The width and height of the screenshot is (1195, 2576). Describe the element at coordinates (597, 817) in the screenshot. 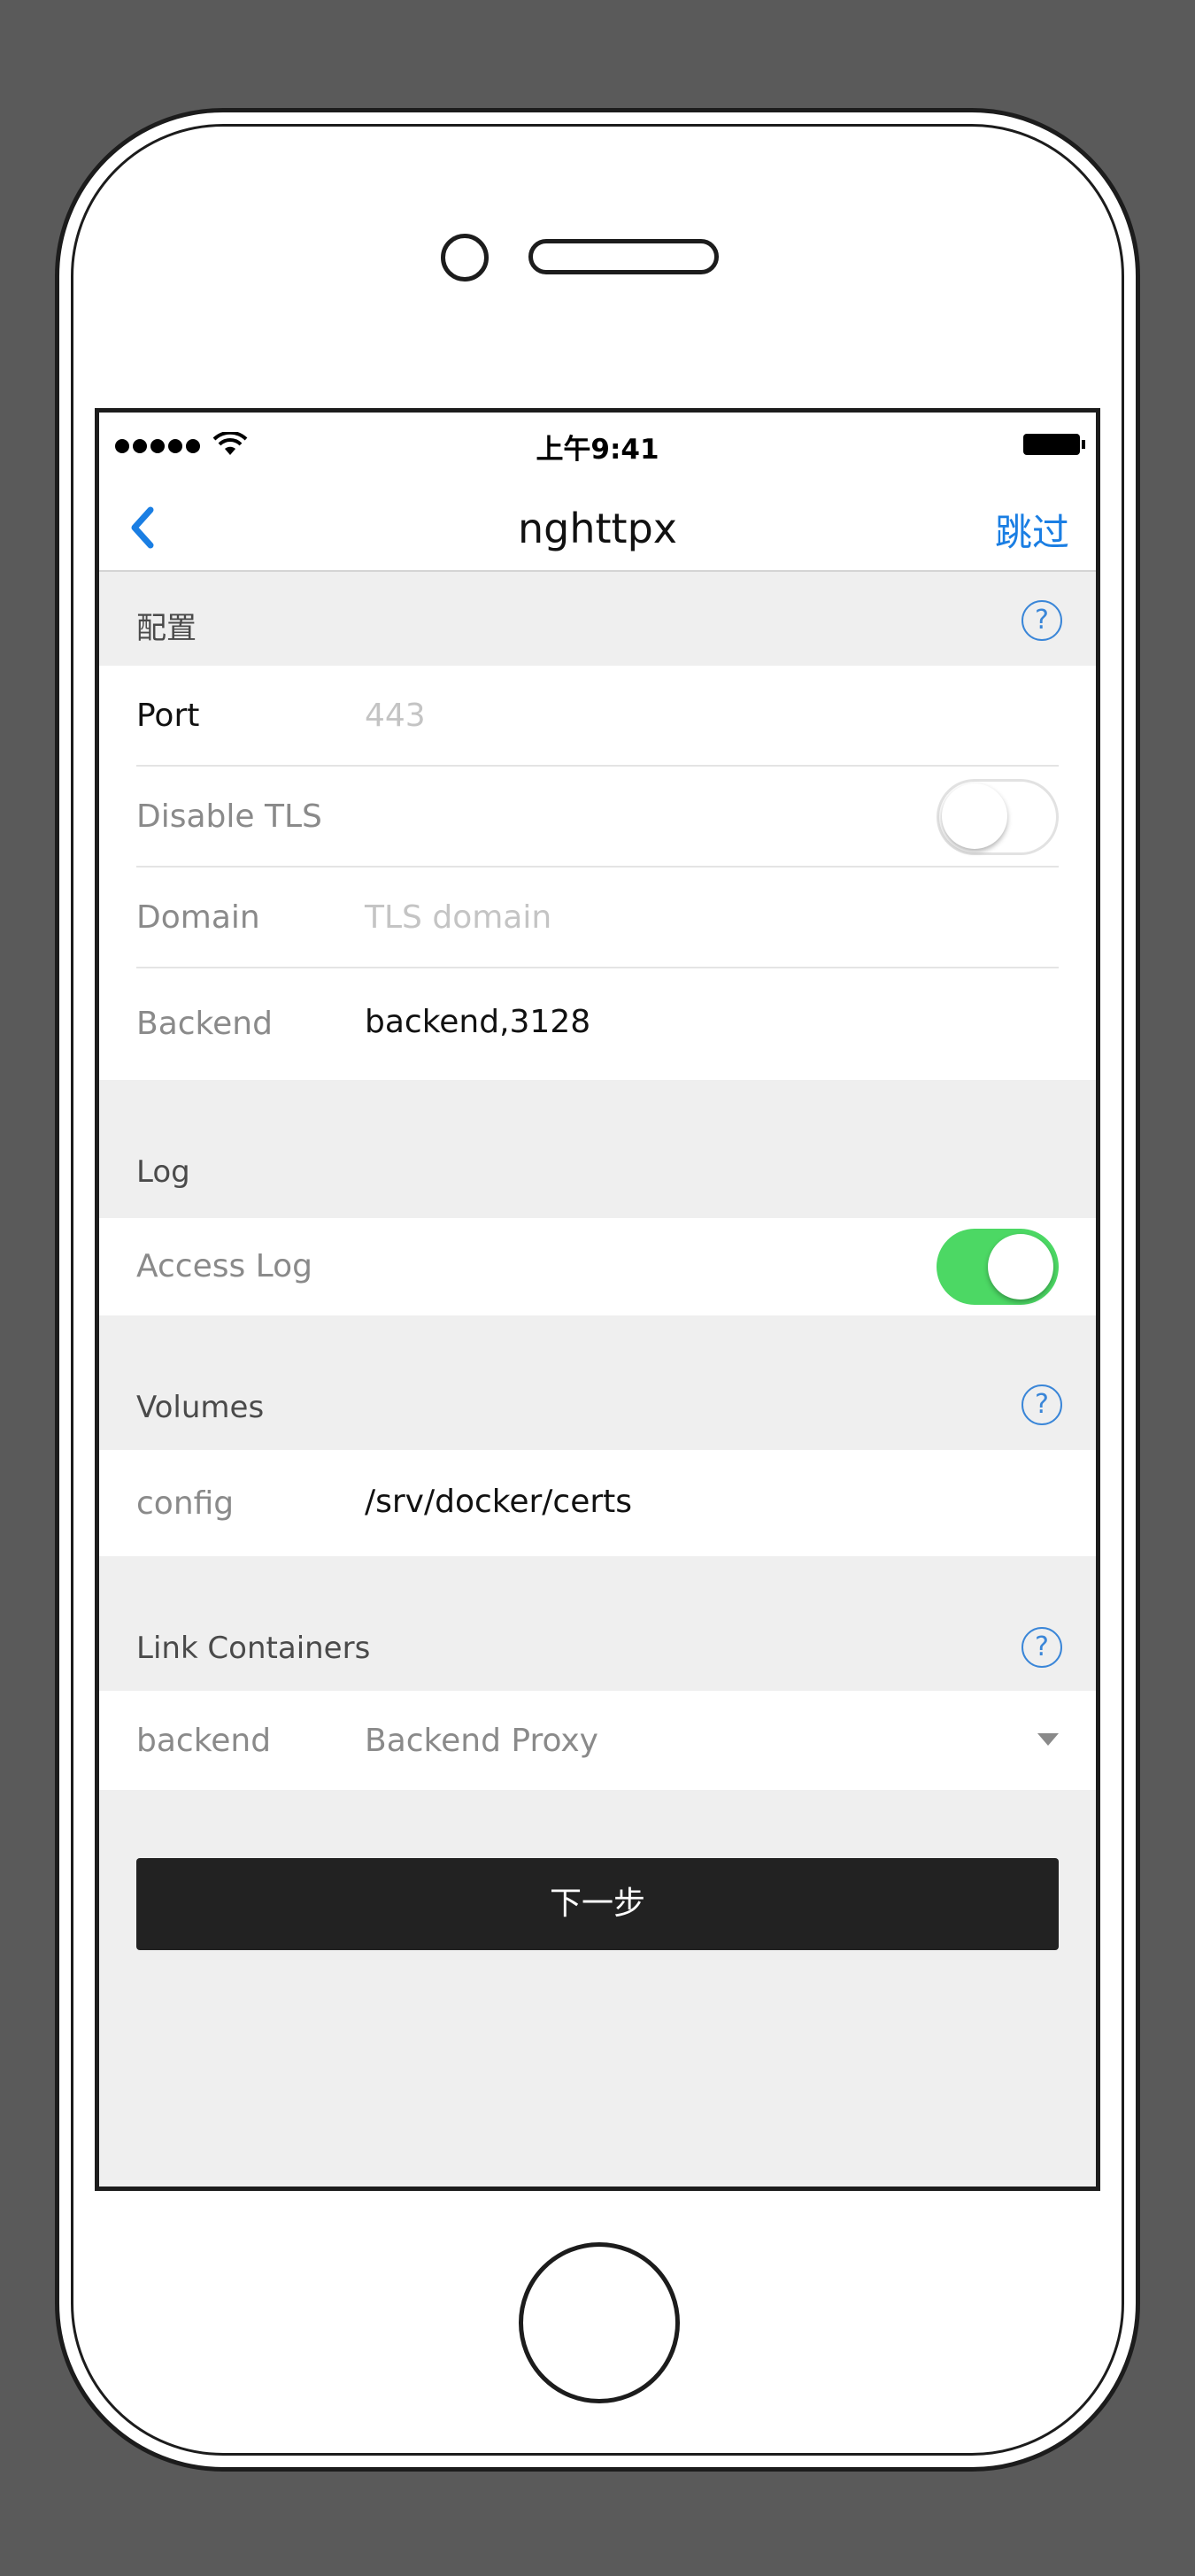

I see `disable-tls-row: Disable TLS` at that location.